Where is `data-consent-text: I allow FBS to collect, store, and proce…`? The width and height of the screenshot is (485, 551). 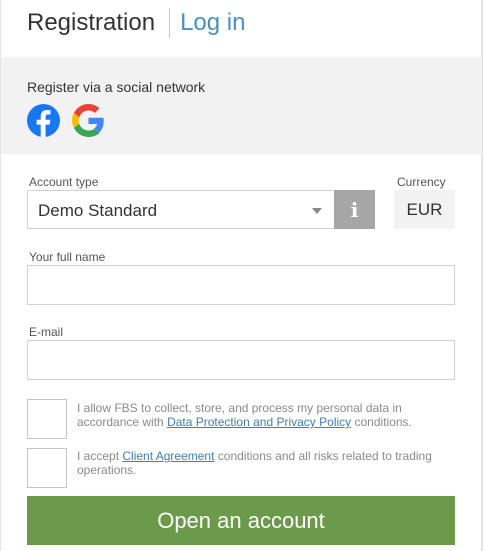
data-consent-text: I allow FBS to collect, store, and proce… is located at coordinates (262, 415).